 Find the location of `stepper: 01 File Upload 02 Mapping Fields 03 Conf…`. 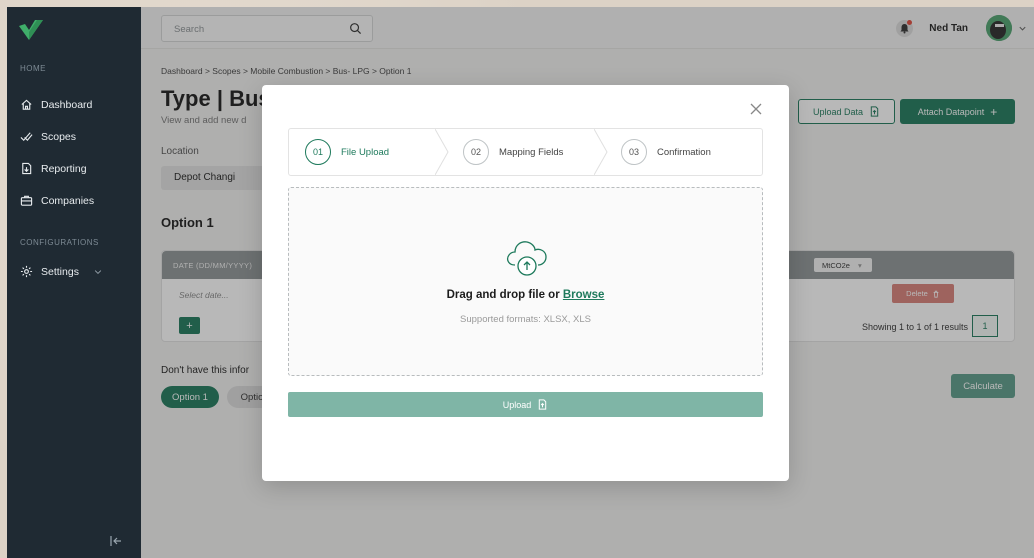

stepper: 01 File Upload 02 Mapping Fields 03 Conf… is located at coordinates (525, 152).